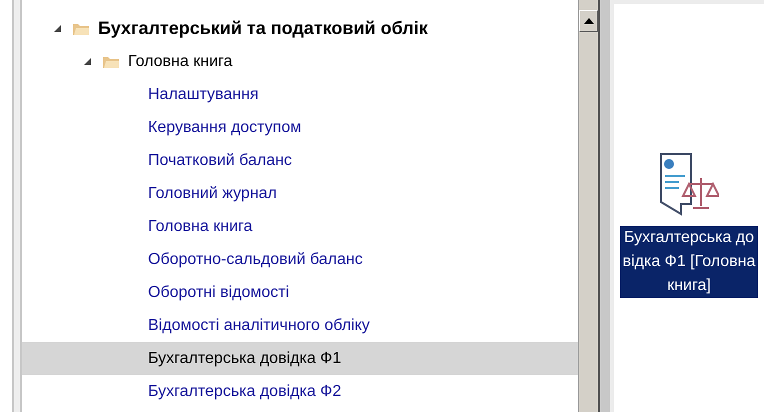 Image resolution: width=764 pixels, height=412 pixels. Describe the element at coordinates (300, 358) in the screenshot. I see `tree-item: Бухгалтерська довідка Ф1` at that location.